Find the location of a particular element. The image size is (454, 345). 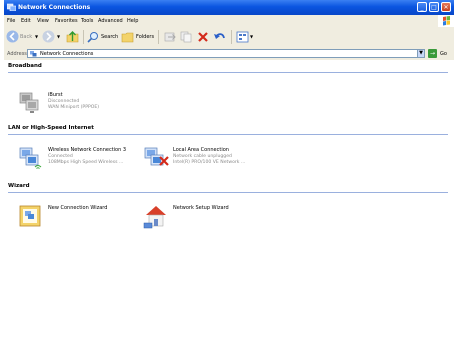

menu-edit: Edit is located at coordinates (26, 21).